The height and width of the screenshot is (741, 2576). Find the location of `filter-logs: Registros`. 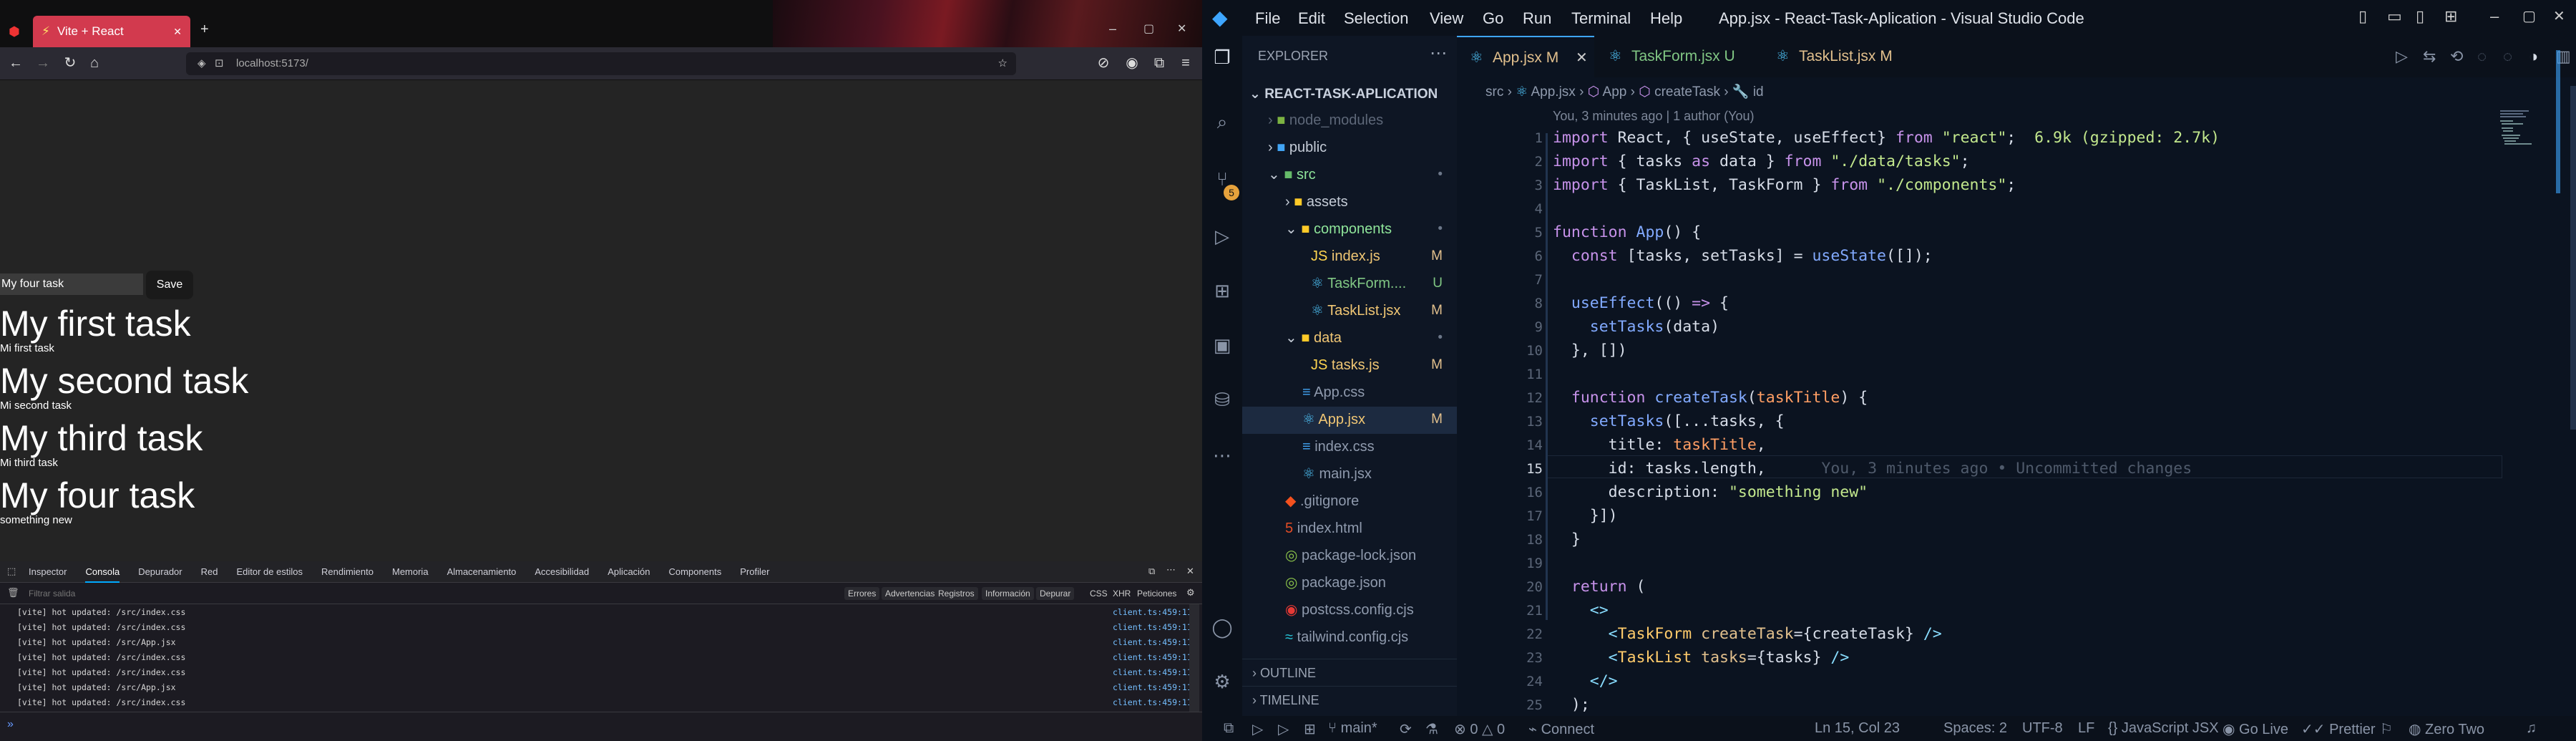

filter-logs: Registros is located at coordinates (956, 593).